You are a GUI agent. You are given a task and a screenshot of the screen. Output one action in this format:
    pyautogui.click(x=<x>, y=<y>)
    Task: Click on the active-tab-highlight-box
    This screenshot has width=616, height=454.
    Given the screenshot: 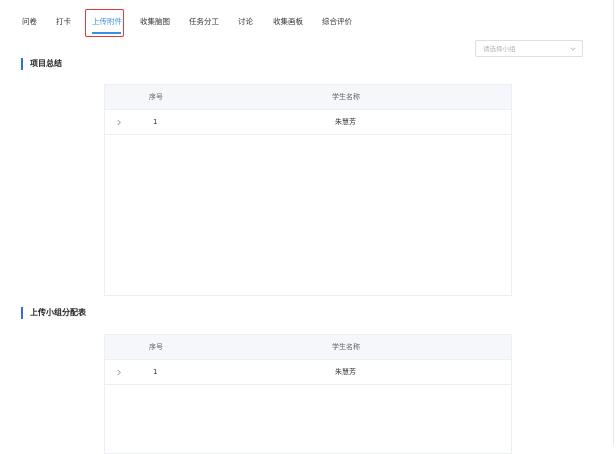 What is the action you would take?
    pyautogui.click(x=104, y=23)
    